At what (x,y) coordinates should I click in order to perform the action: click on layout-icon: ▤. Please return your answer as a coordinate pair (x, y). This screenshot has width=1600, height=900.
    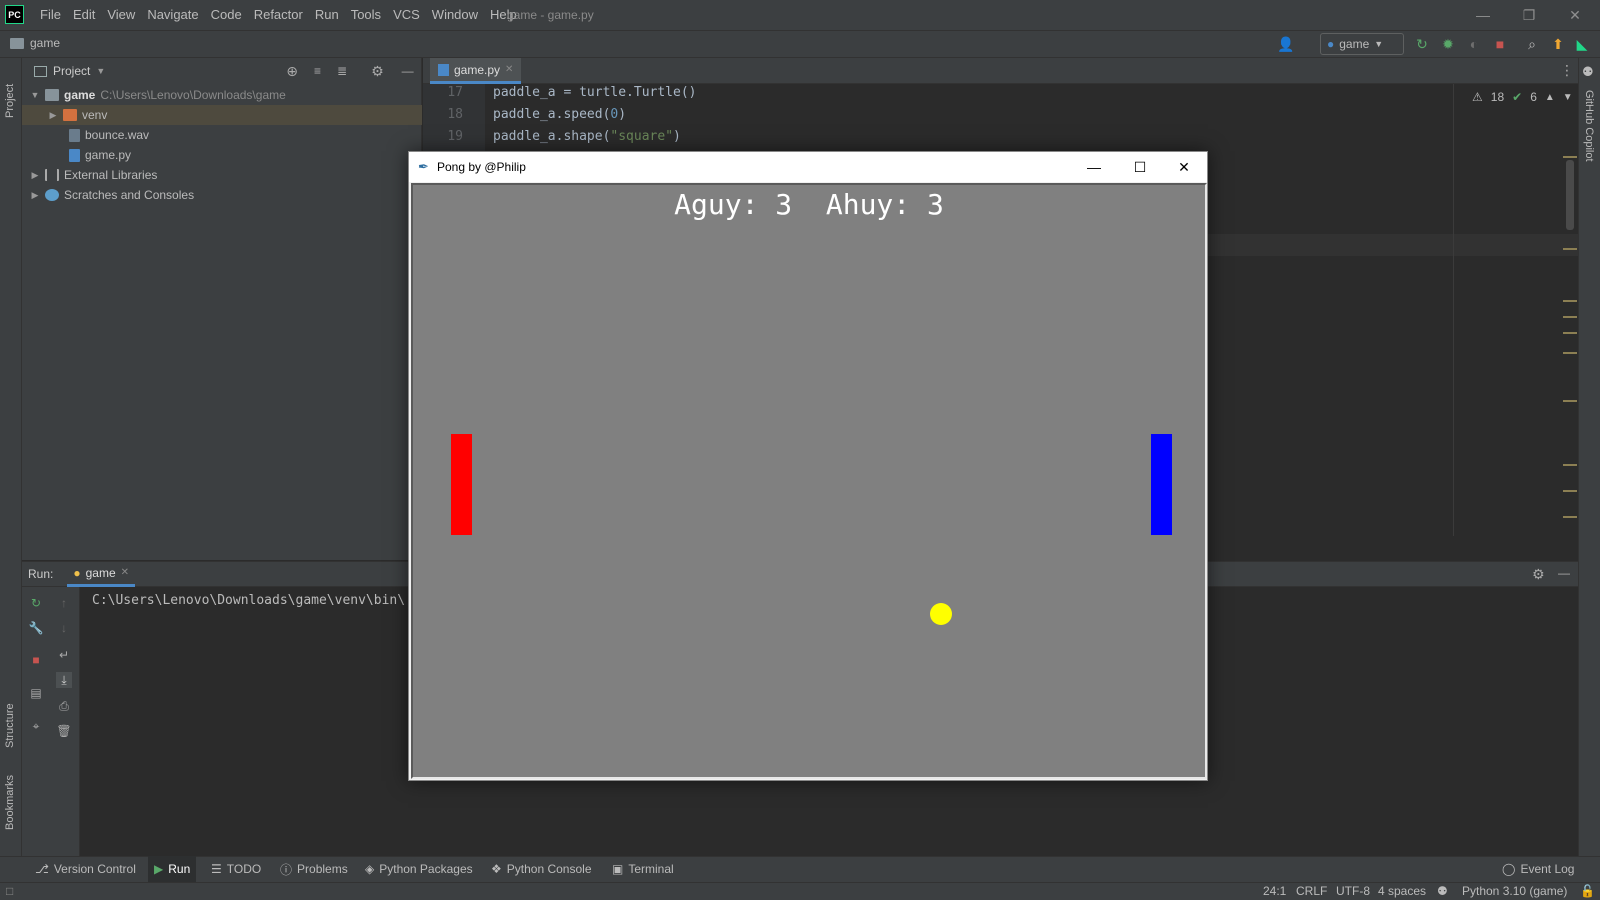
    Looking at the image, I should click on (36, 693).